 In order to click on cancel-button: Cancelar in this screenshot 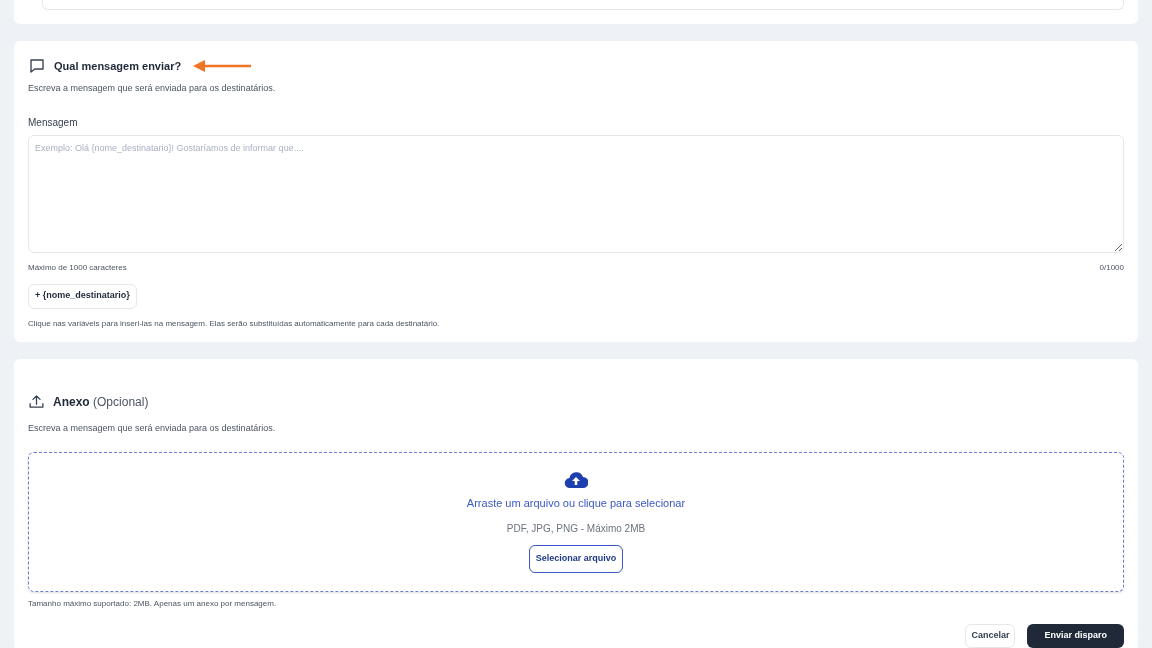, I will do `click(990, 636)`.